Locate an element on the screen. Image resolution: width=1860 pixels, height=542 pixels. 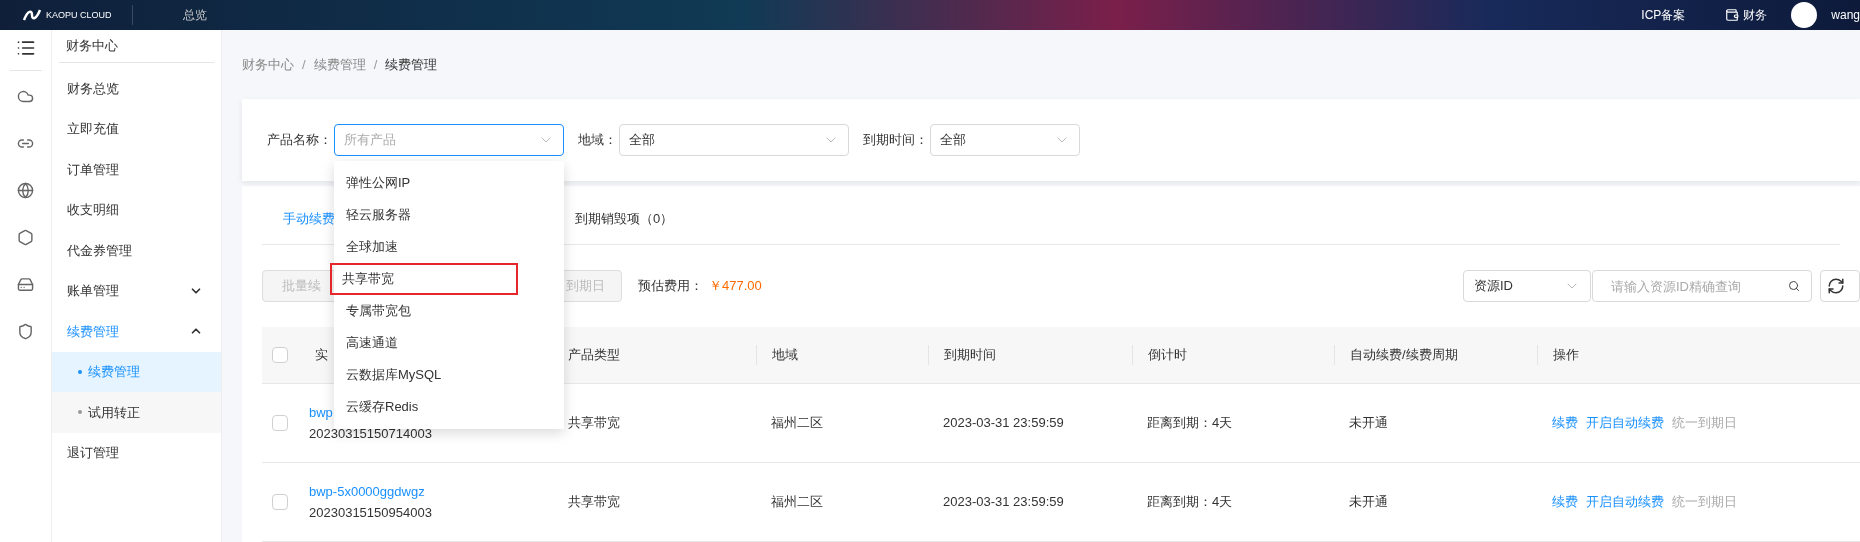
sidebar-item: 账单管理 is located at coordinates (136, 290).